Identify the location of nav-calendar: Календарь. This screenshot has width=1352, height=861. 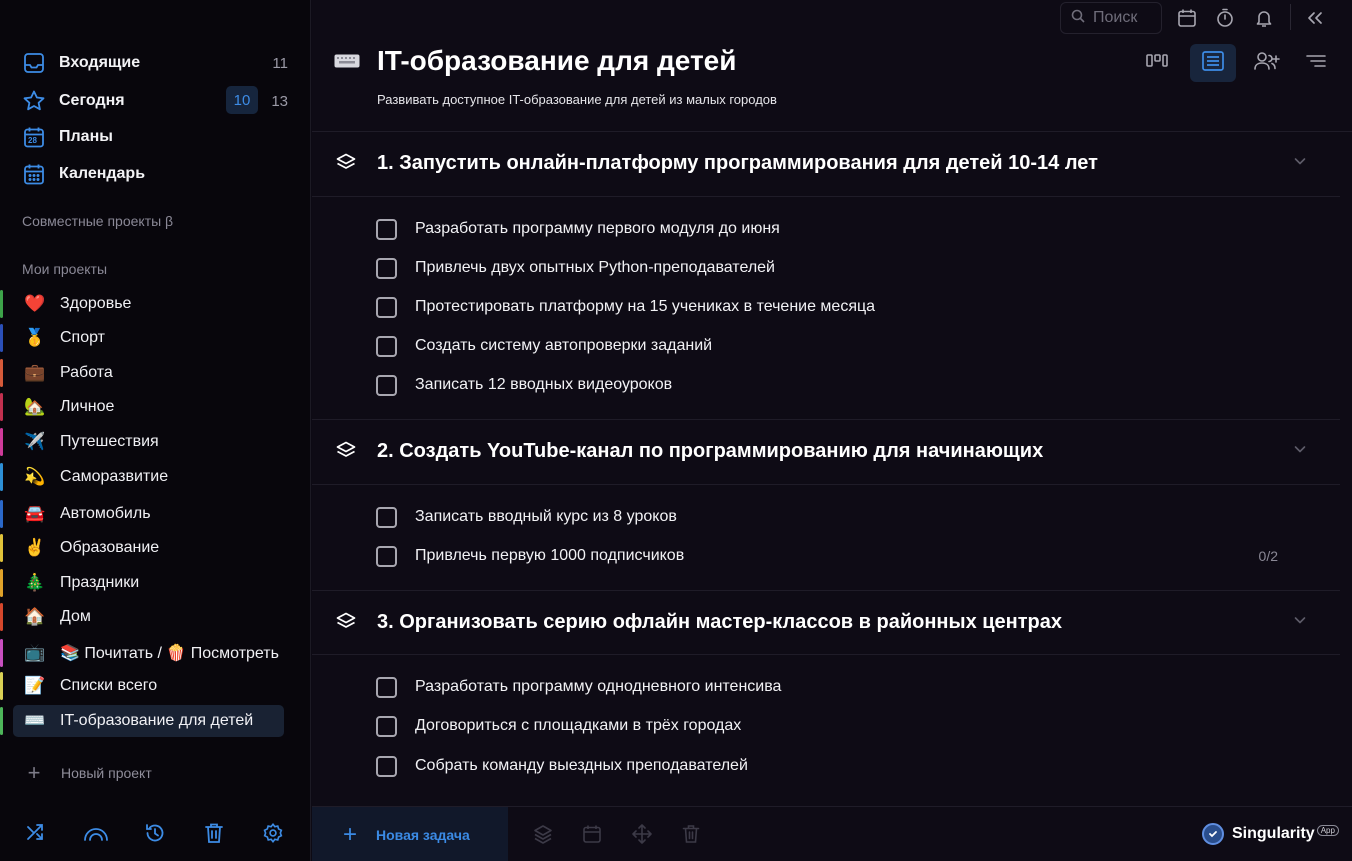
(157, 174).